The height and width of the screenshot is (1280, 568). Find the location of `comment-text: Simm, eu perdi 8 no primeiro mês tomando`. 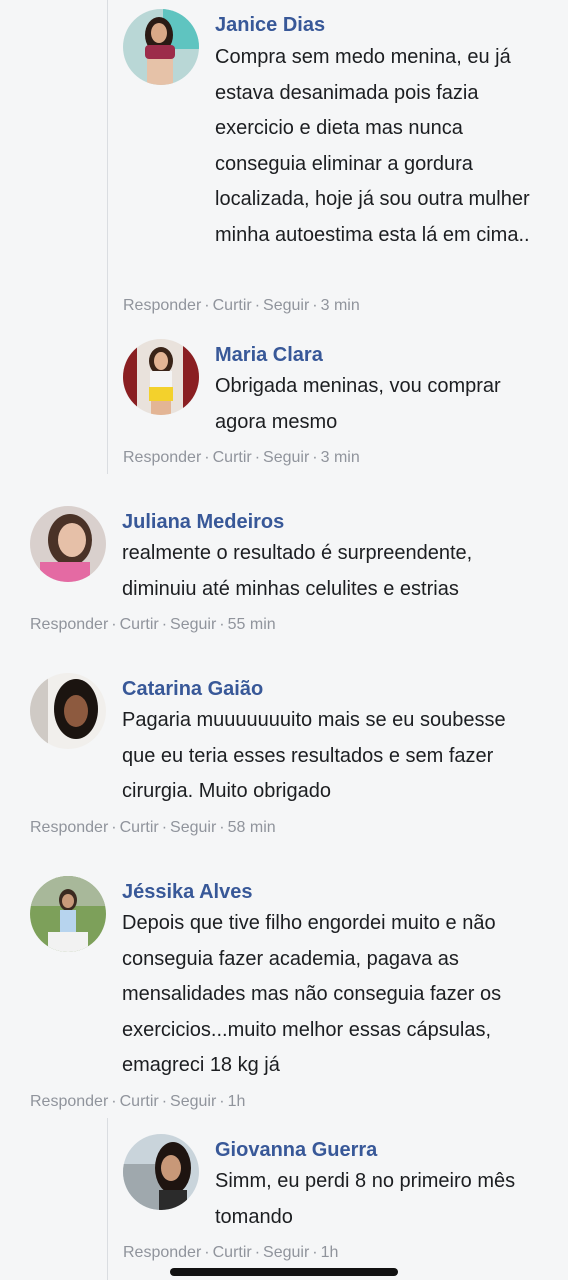

comment-text: Simm, eu perdi 8 no primeiro mês tomando is located at coordinates (365, 1199).